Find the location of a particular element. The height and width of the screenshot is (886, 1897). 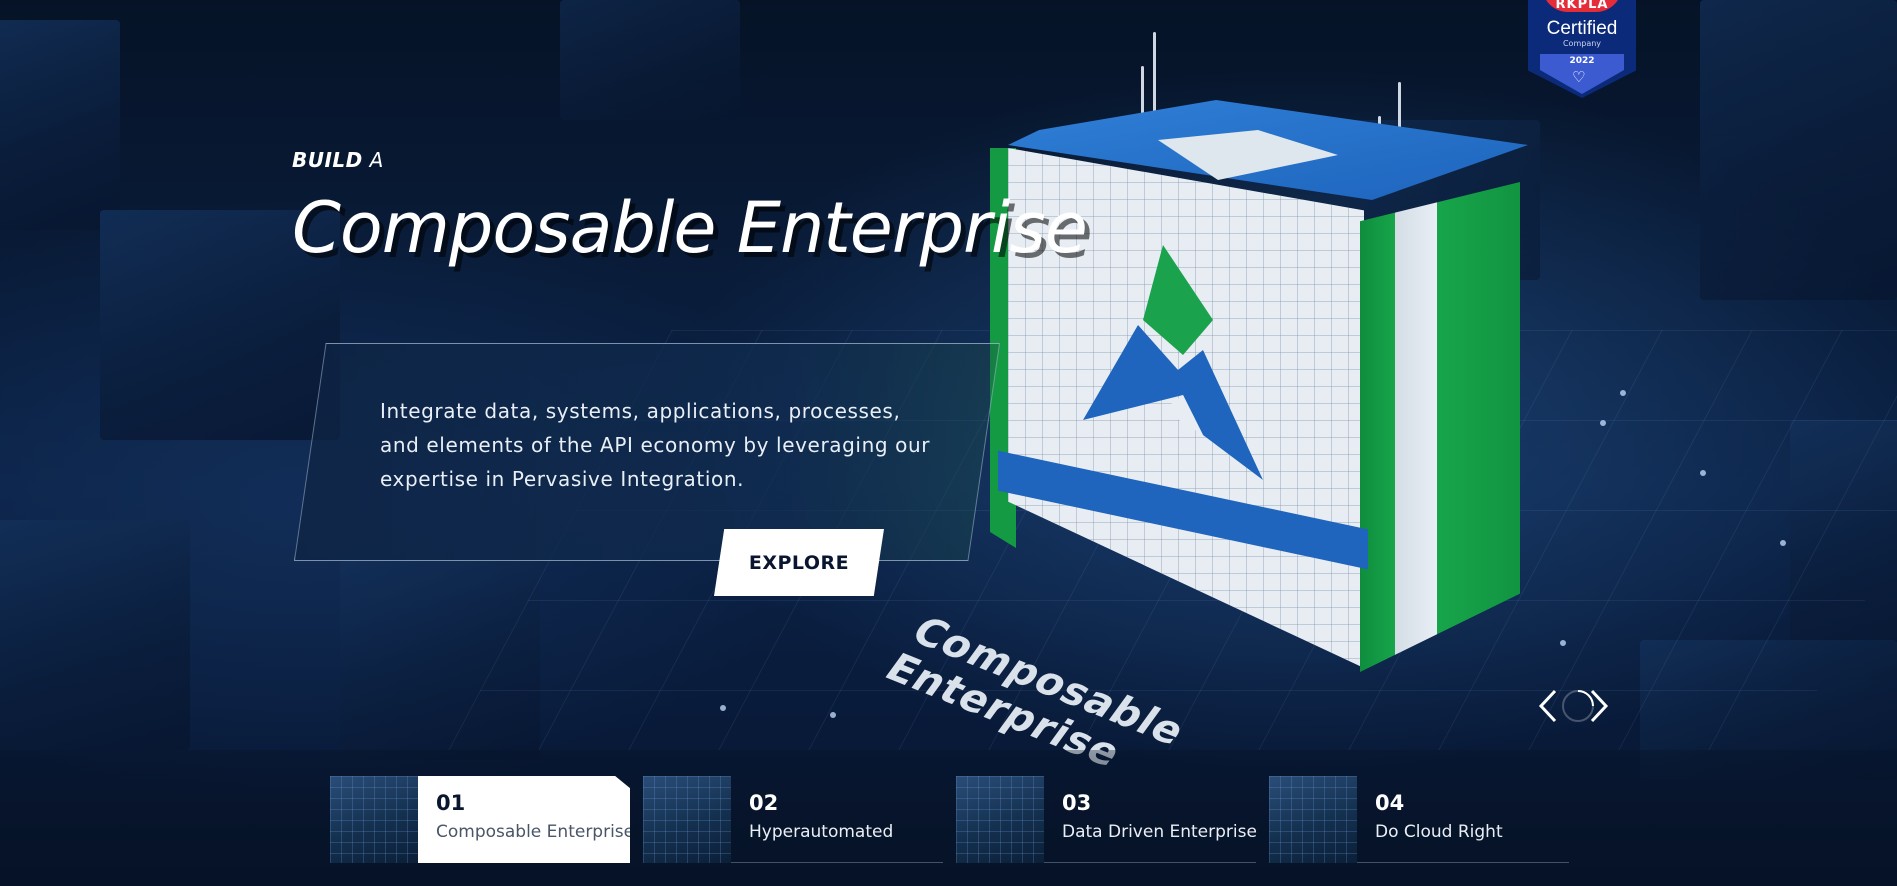

slide-thumb-info: 04 Do Cloud Right is located at coordinates (1463, 819).